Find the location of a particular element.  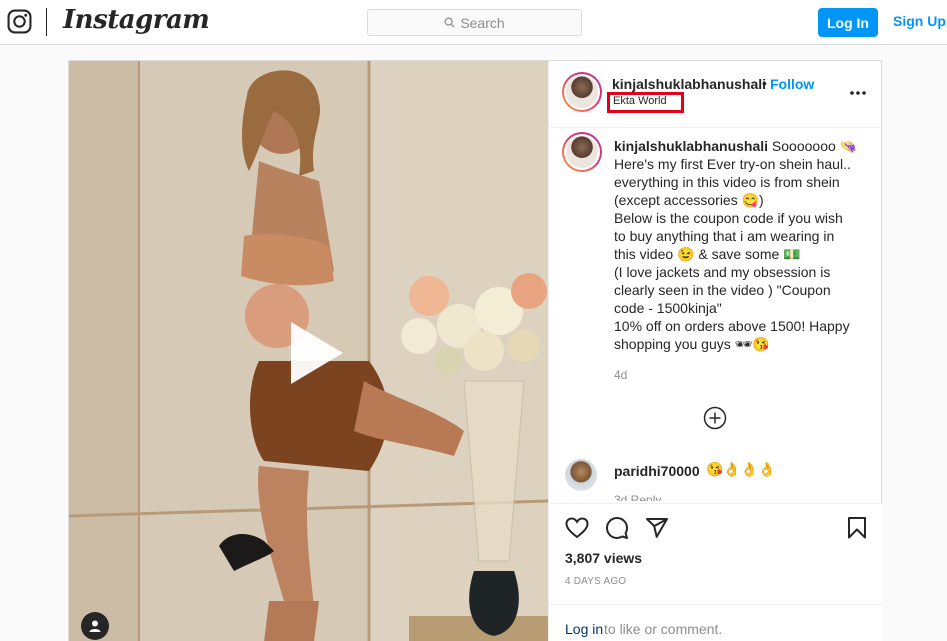

commenter-username: paridhi70000 is located at coordinates (657, 471).